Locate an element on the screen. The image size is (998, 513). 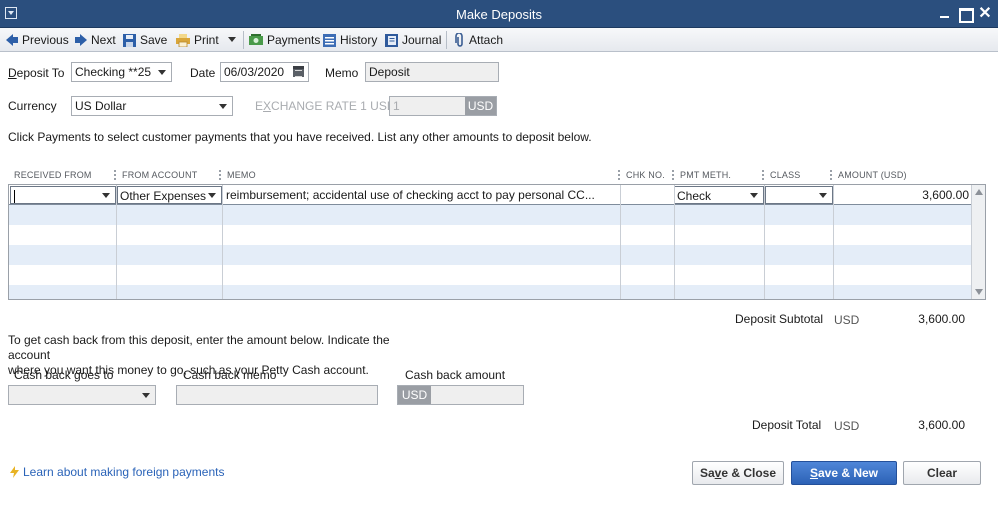
chk-no-cell is located at coordinates (649, 196).